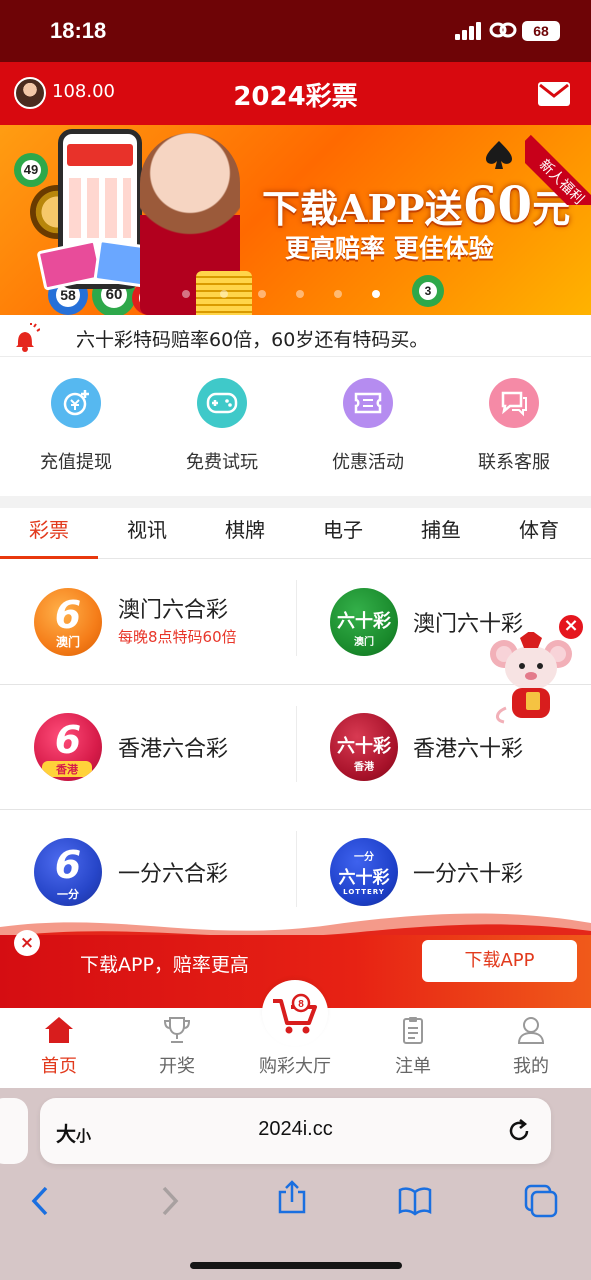  Describe the element at coordinates (78, 30) in the screenshot. I see `status-time: 18:18` at that location.